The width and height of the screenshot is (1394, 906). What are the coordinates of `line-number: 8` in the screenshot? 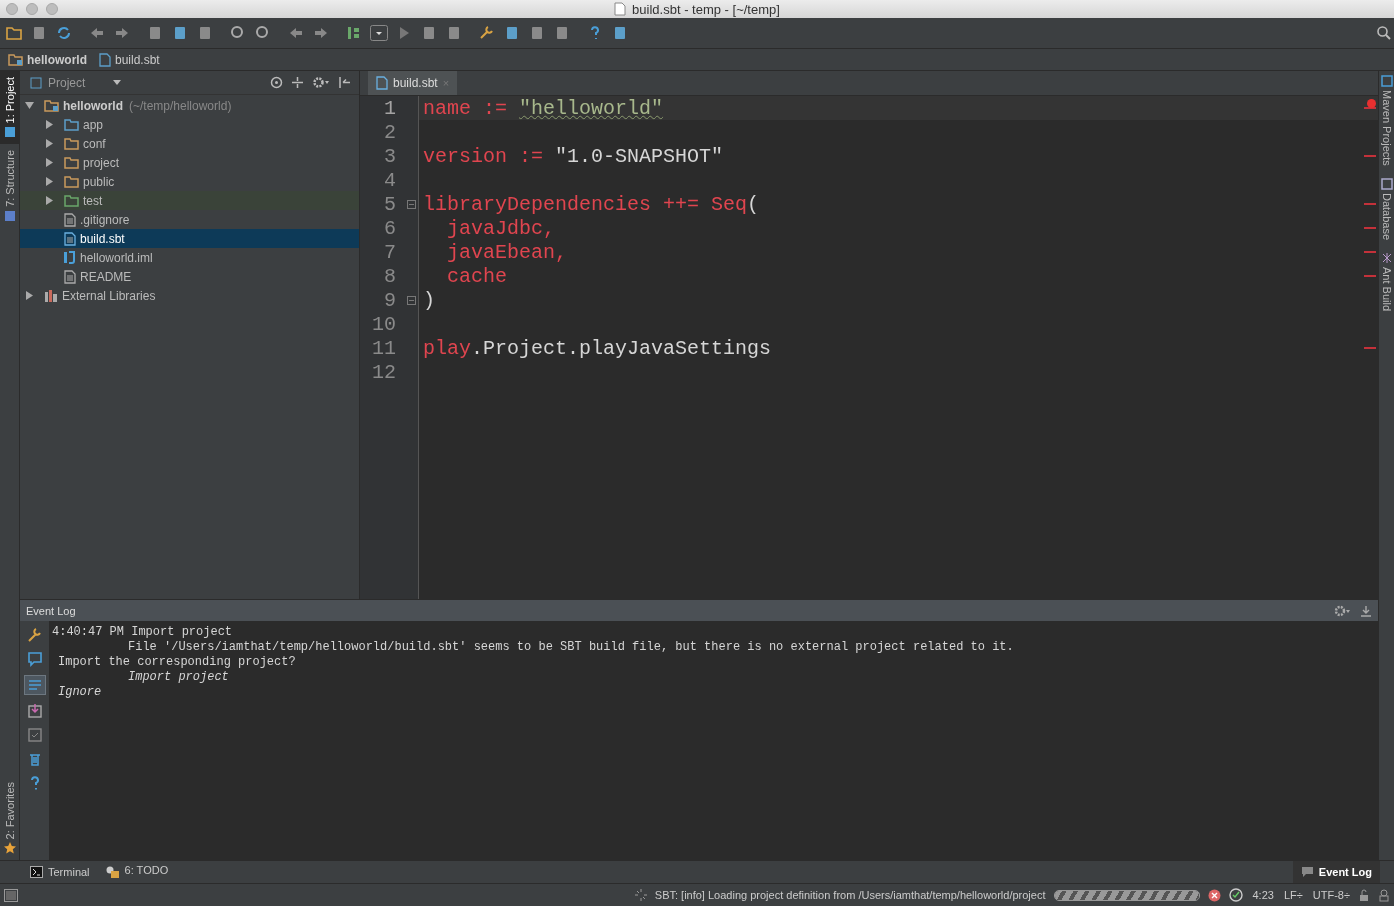 It's located at (389, 276).